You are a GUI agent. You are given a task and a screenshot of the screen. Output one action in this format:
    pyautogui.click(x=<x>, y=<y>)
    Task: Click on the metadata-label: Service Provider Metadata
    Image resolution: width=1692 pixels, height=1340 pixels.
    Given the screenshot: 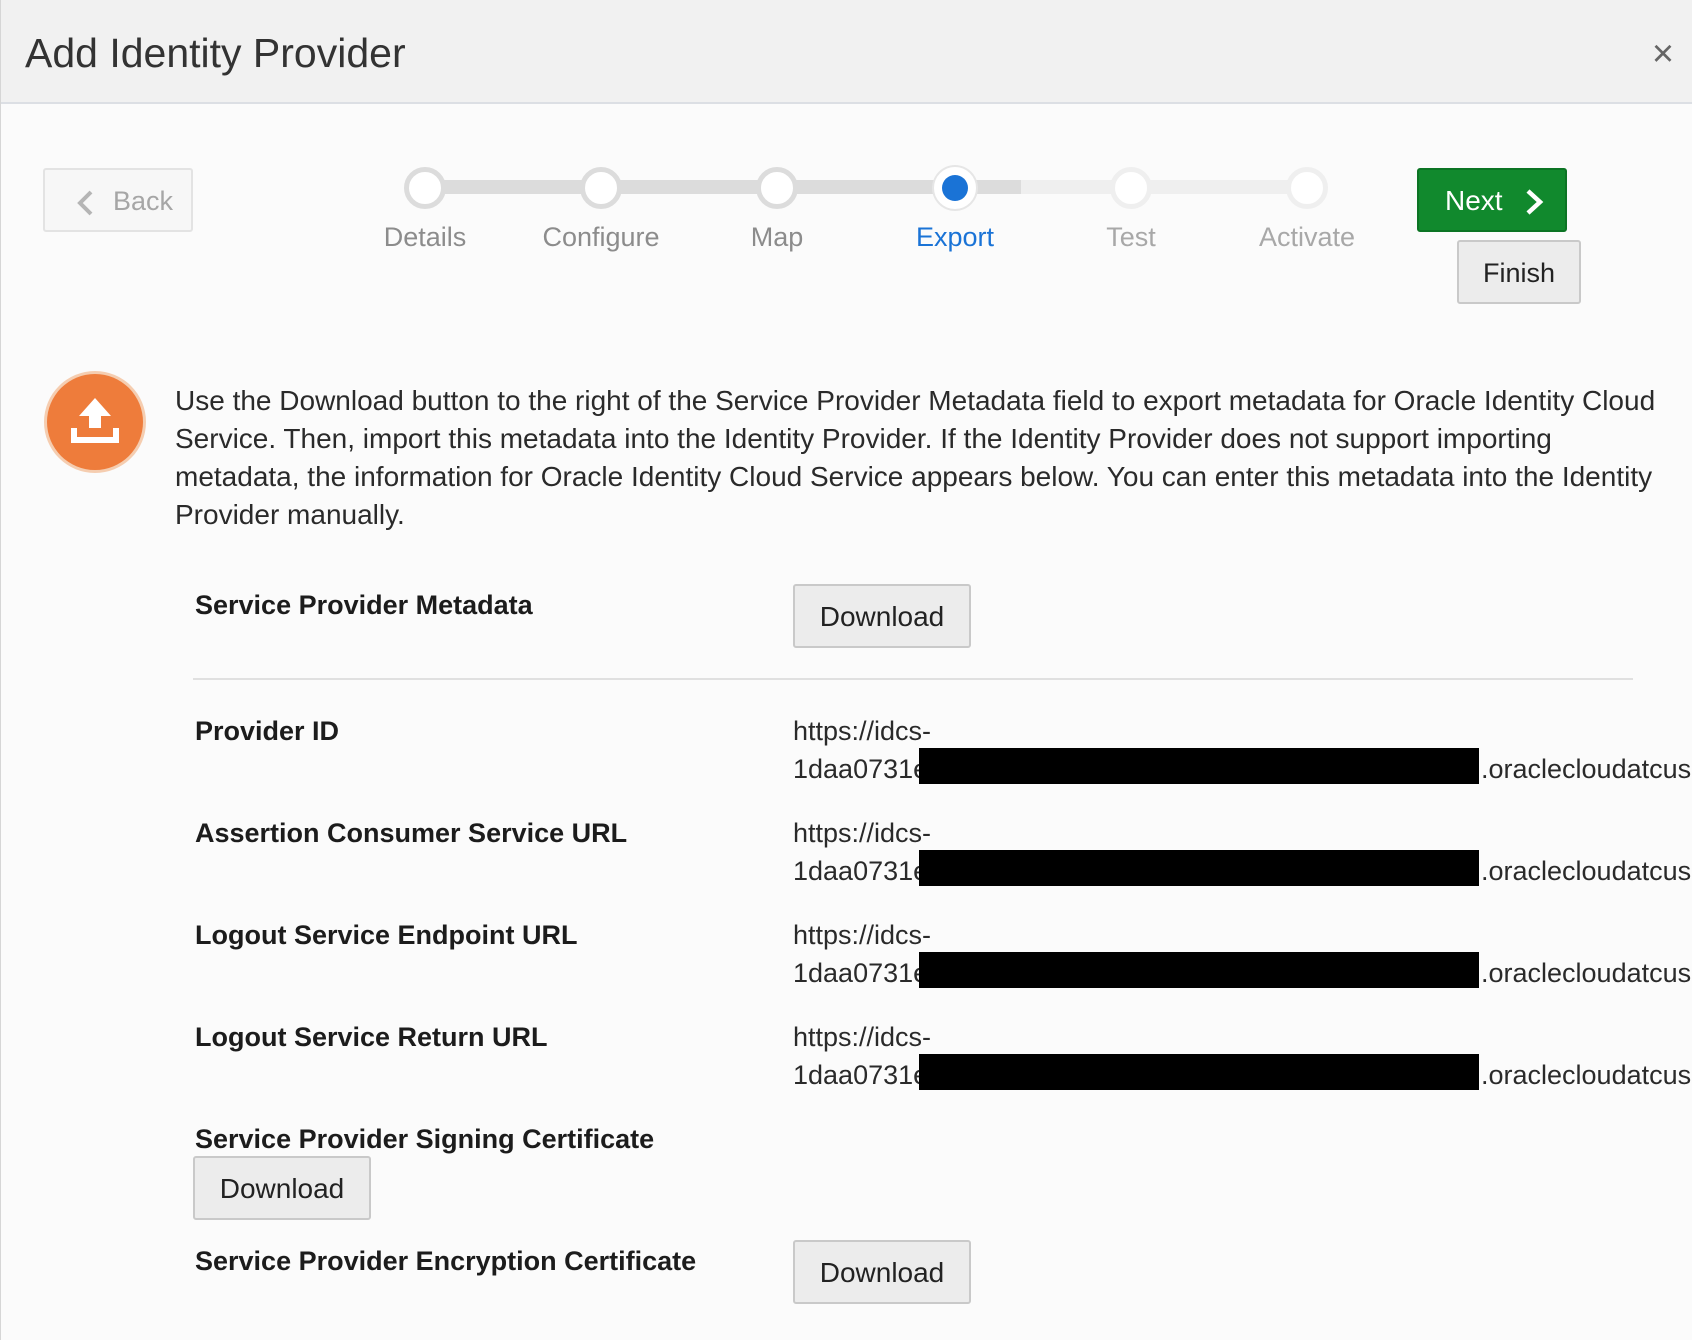 What is the action you would take?
    pyautogui.click(x=364, y=605)
    